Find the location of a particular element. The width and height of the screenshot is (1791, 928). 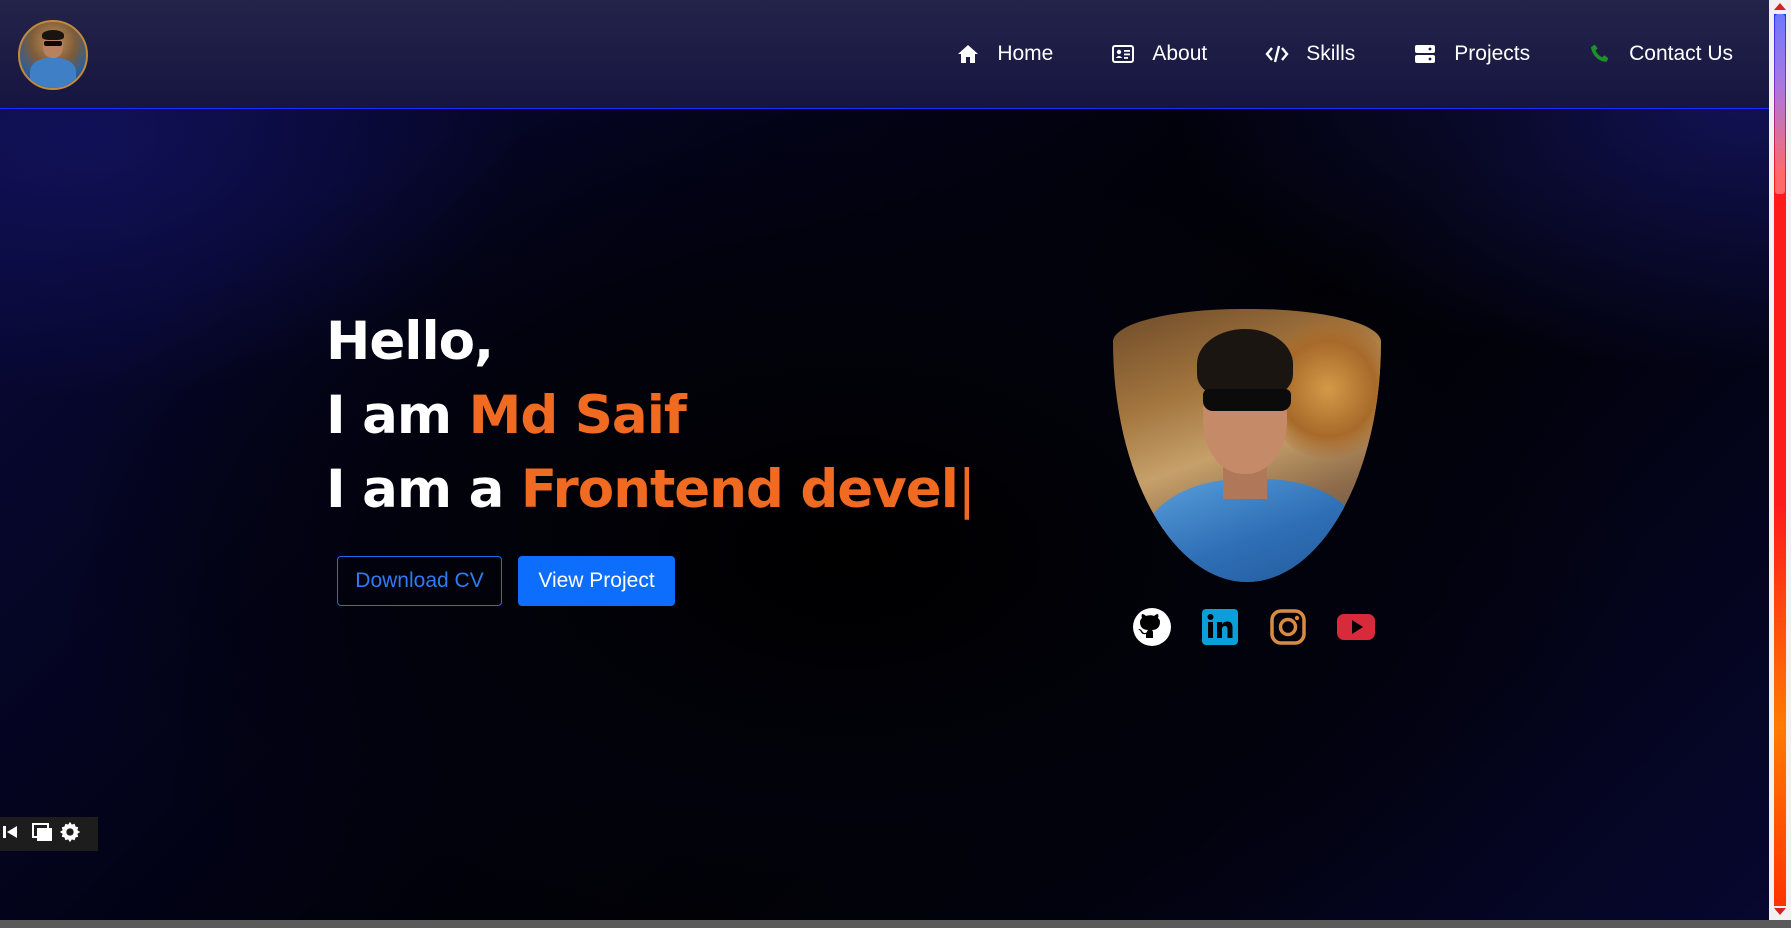

youtube-link is located at coordinates (1356, 629).